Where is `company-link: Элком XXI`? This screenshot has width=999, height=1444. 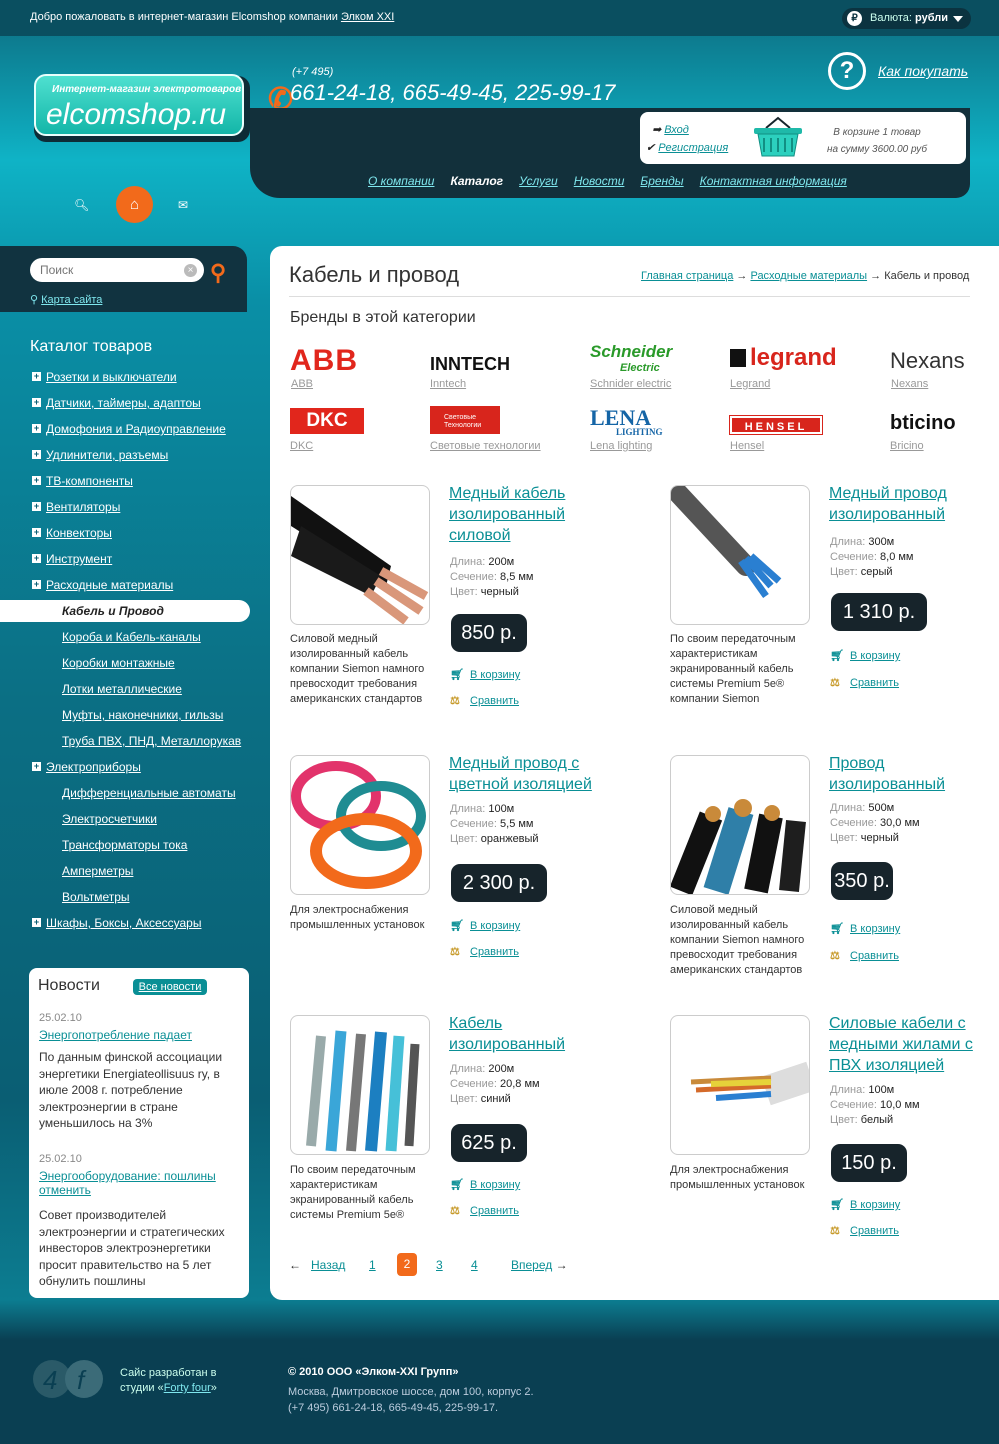
company-link: Элком XXI is located at coordinates (367, 17).